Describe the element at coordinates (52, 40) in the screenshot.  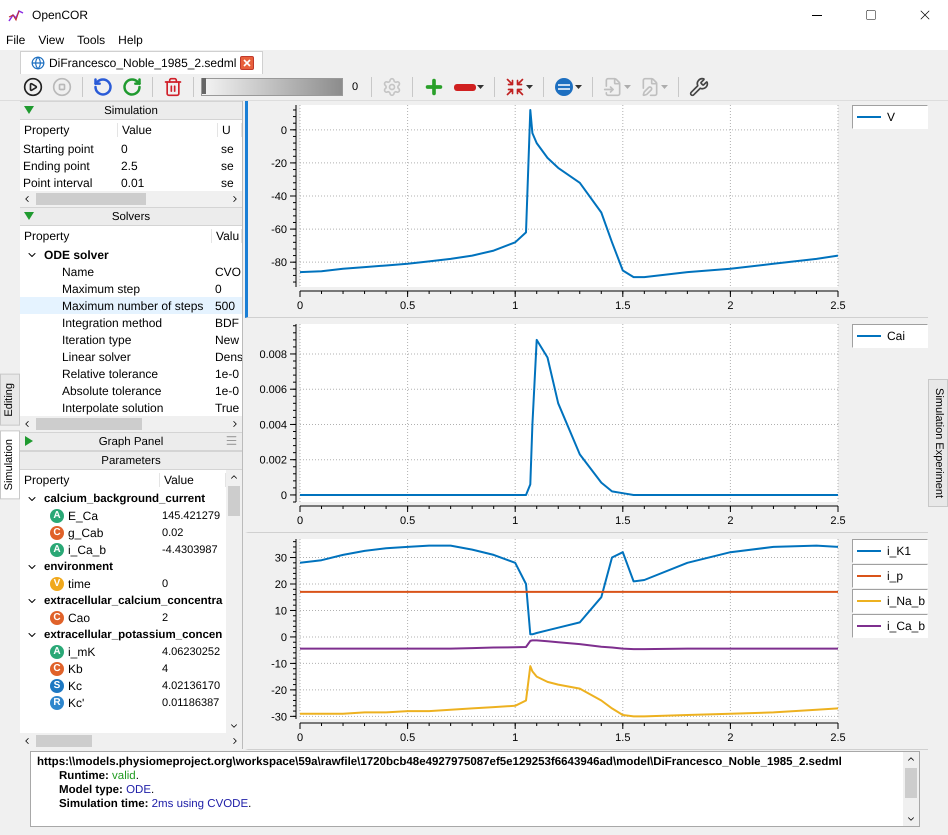
I see `menu-item: View` at that location.